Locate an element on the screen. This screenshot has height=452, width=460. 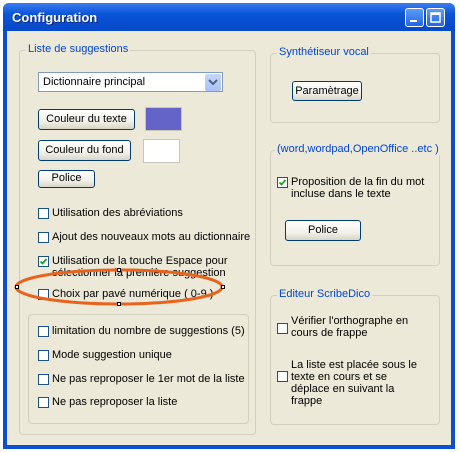
annotation-handle-left is located at coordinates (17, 287).